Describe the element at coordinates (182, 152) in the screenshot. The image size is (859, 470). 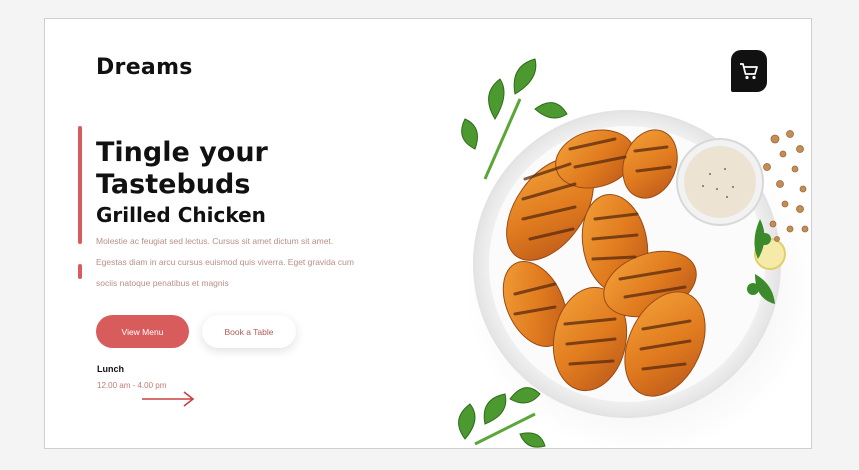
I see `title-line-1: Tingle your` at that location.